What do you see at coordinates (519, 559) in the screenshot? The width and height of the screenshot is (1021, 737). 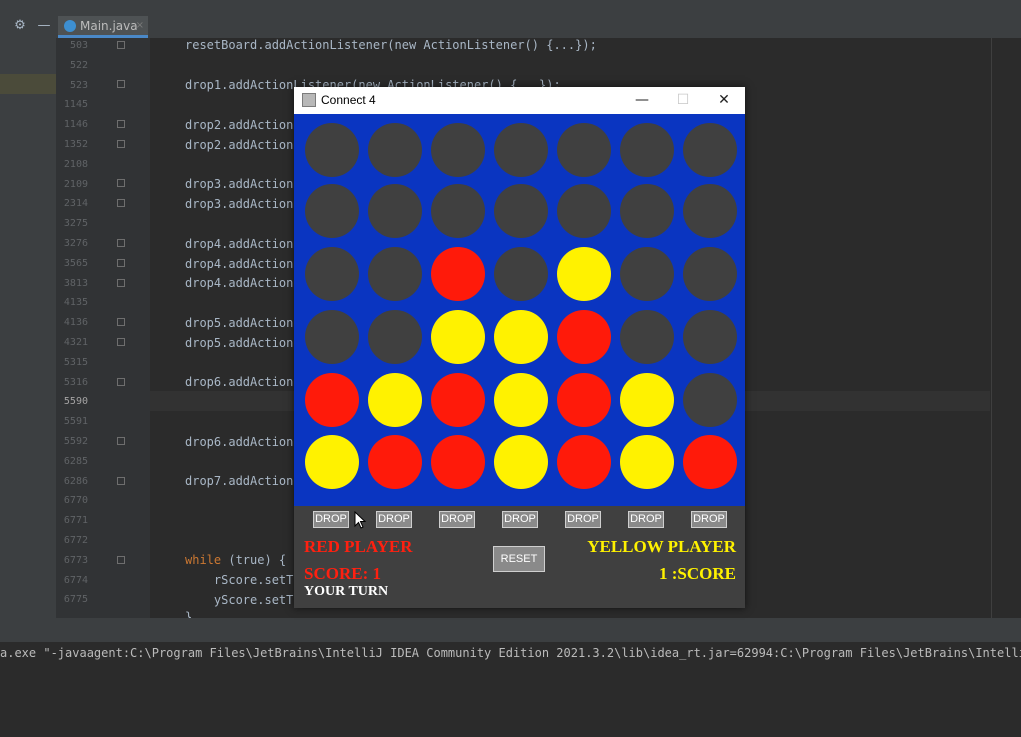 I see `reset-button: RESET` at bounding box center [519, 559].